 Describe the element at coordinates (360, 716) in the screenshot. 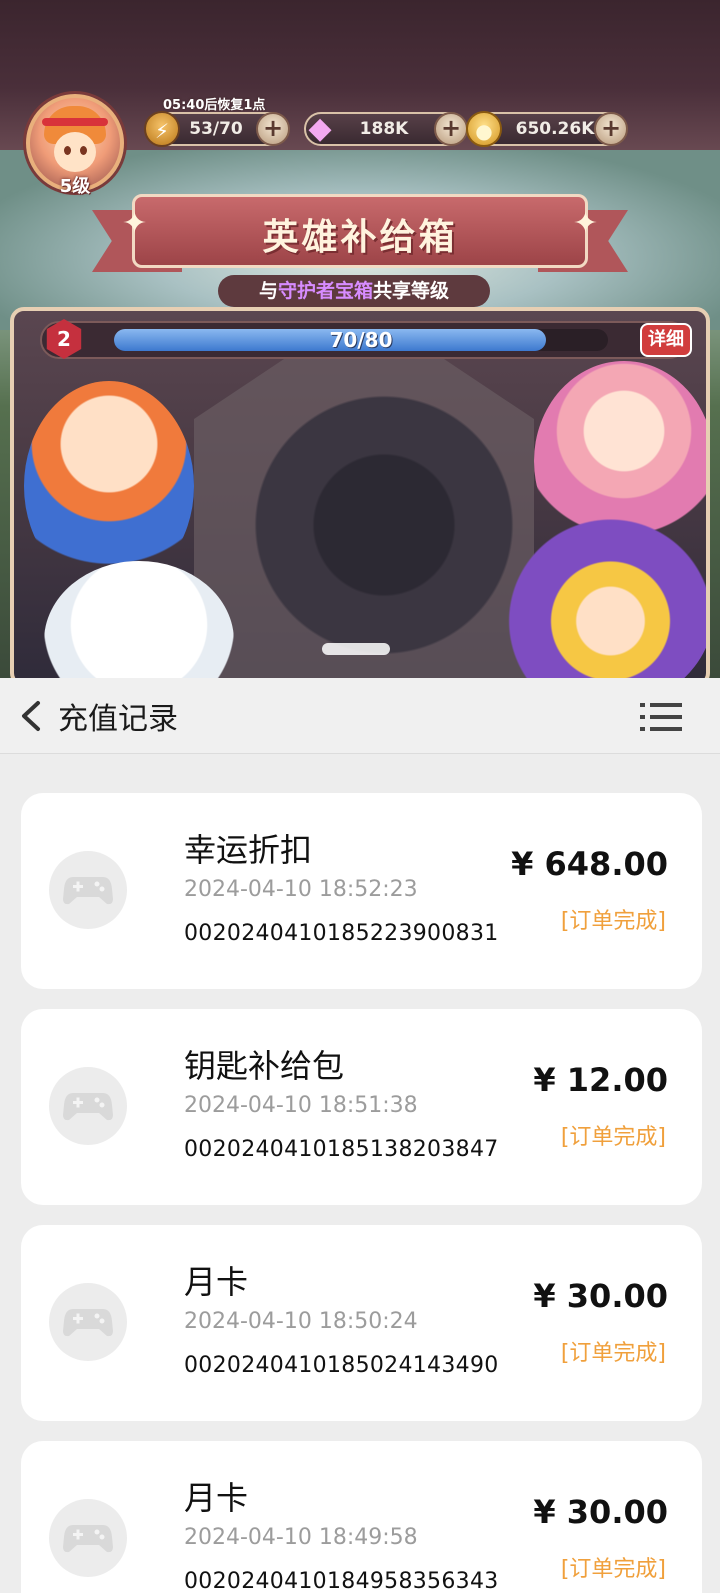

I see `nav-bar: 充值记录` at that location.